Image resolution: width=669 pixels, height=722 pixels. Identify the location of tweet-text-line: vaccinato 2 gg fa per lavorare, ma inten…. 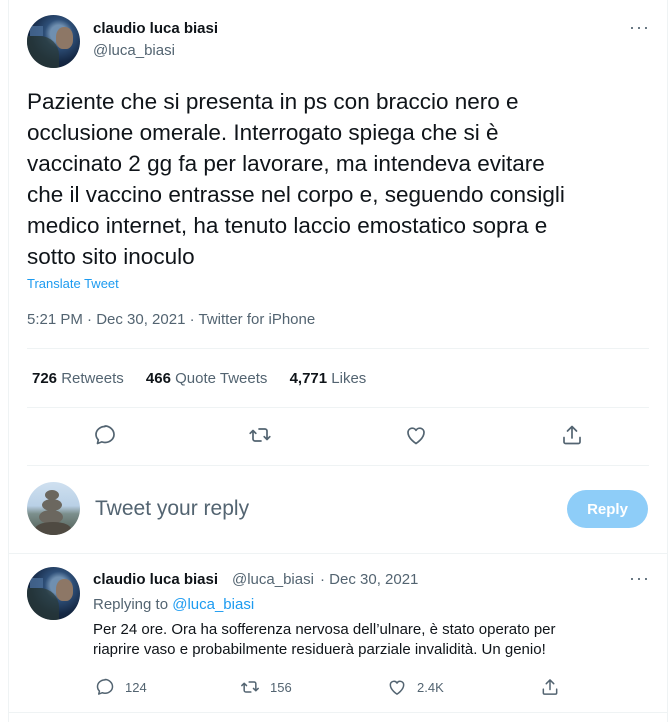
(286, 163).